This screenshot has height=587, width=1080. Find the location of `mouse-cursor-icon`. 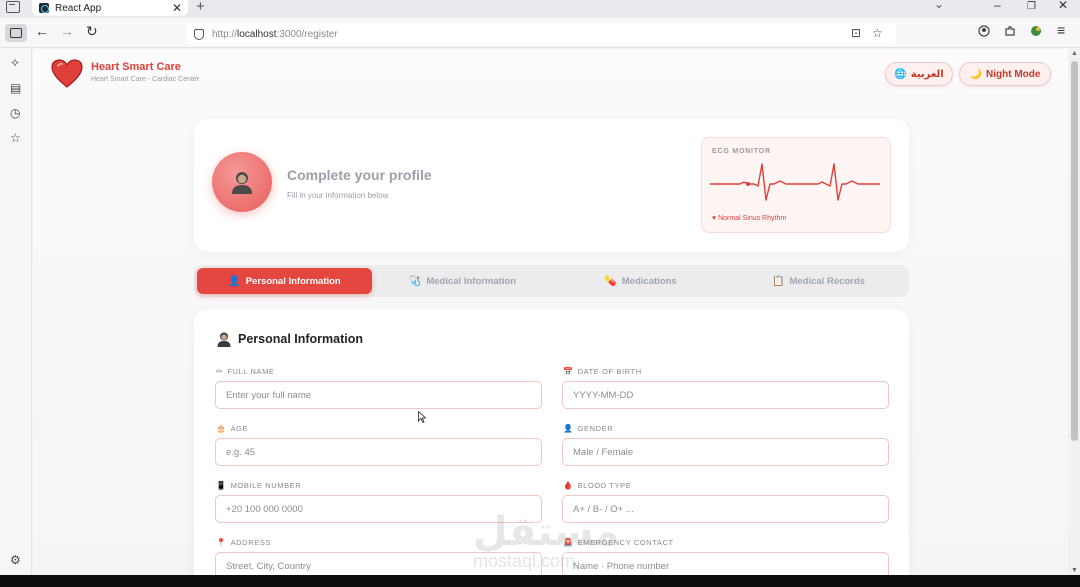

mouse-cursor-icon is located at coordinates (422, 417).